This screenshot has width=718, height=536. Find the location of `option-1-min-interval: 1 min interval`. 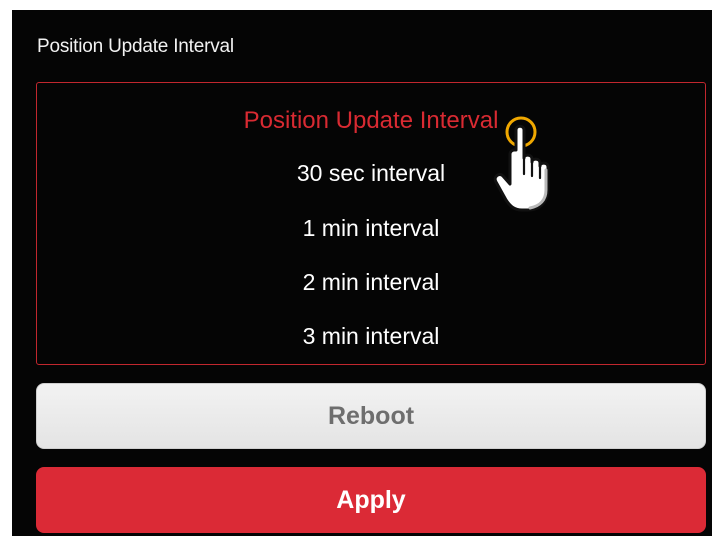

option-1-min-interval: 1 min interval is located at coordinates (371, 228).